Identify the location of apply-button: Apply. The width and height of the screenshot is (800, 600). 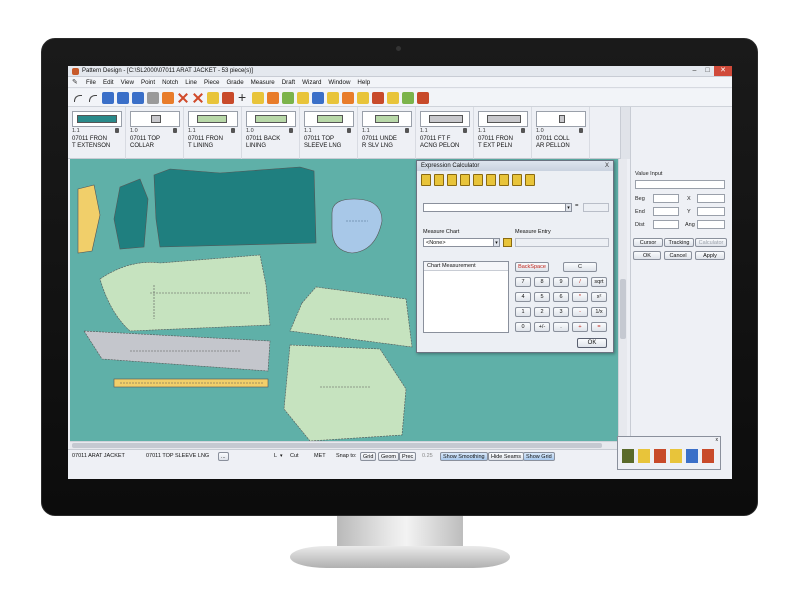
(710, 255).